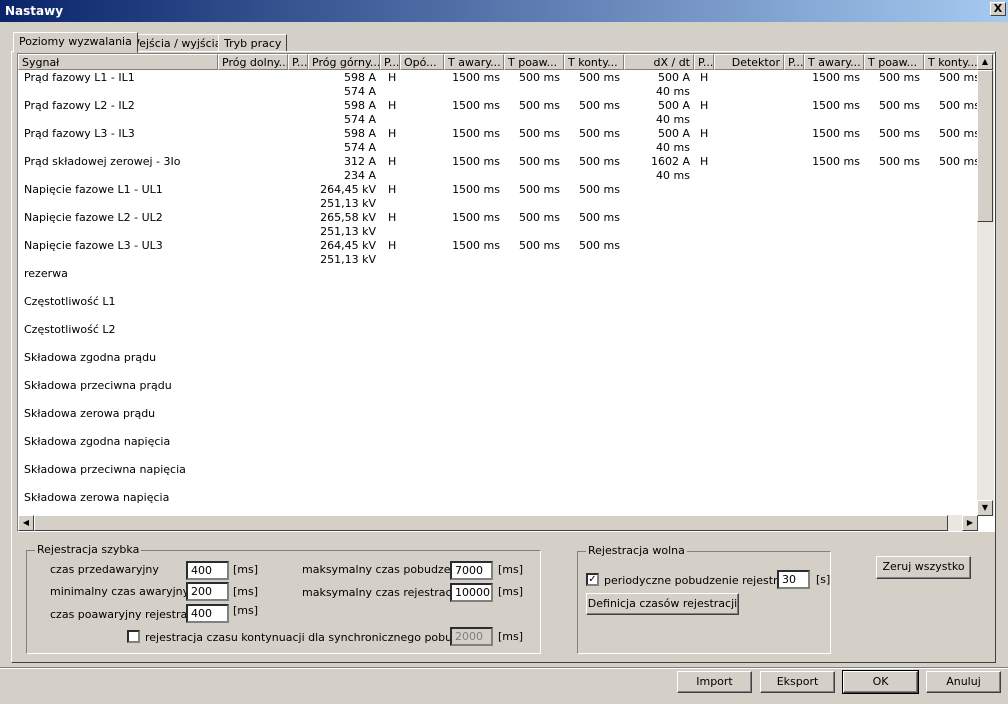 This screenshot has width=1008, height=704. I want to click on zeruj-wszystko-button: Zeruj wszystko, so click(923, 567).